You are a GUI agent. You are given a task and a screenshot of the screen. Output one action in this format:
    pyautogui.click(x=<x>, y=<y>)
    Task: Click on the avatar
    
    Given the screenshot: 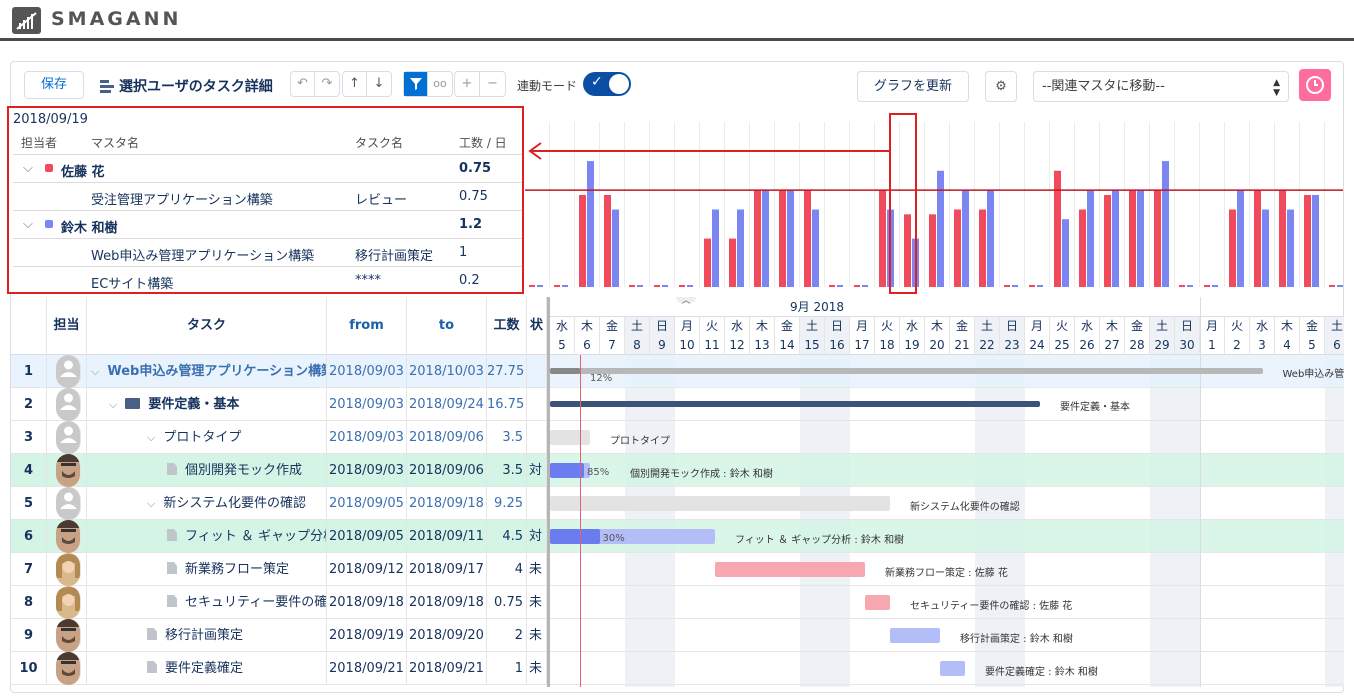 What is the action you would take?
    pyautogui.click(x=68, y=668)
    